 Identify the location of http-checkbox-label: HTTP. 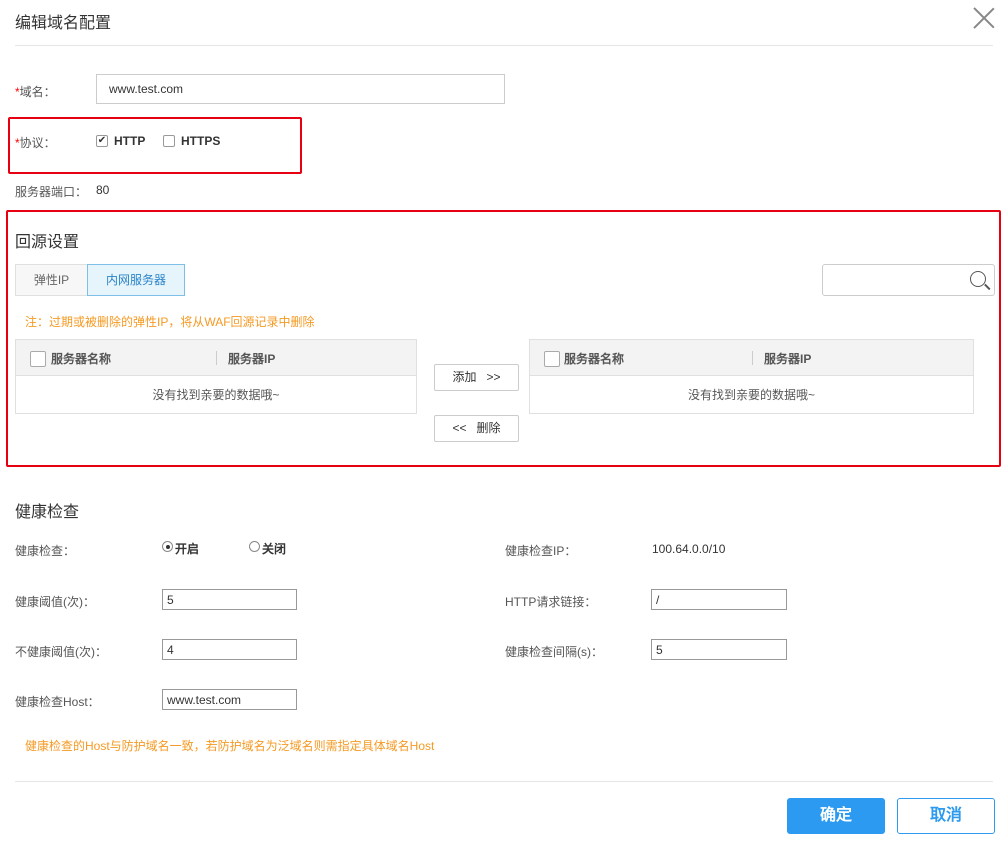
(129, 141).